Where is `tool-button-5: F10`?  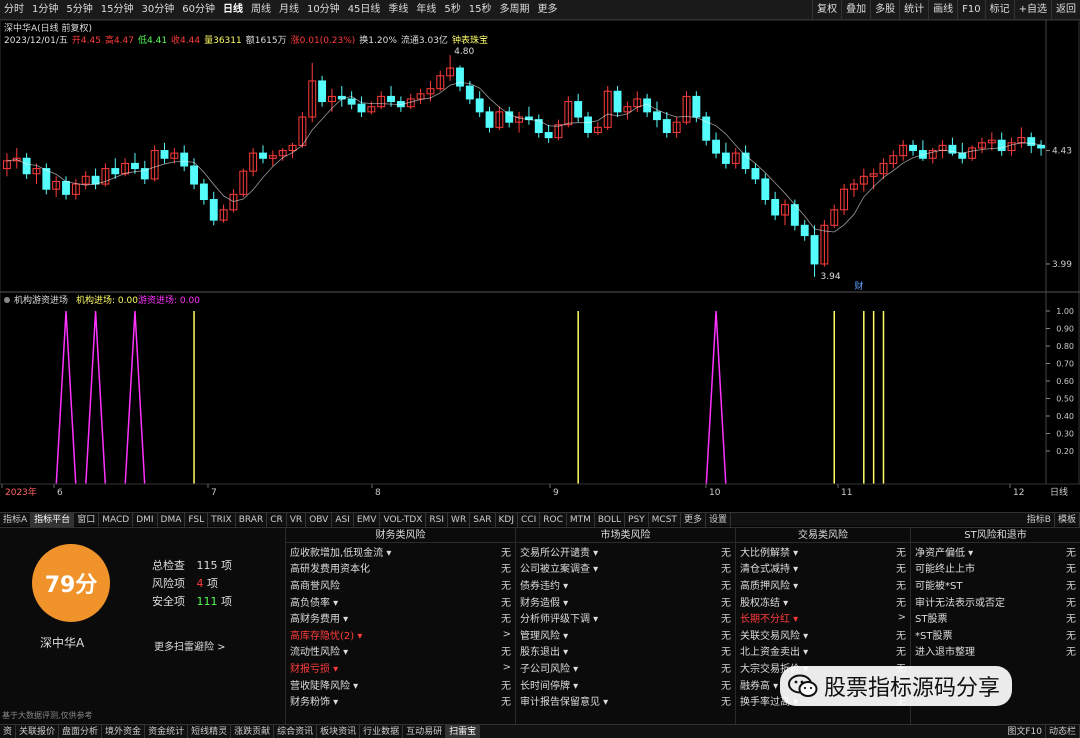
tool-button-5: F10 is located at coordinates (970, 10).